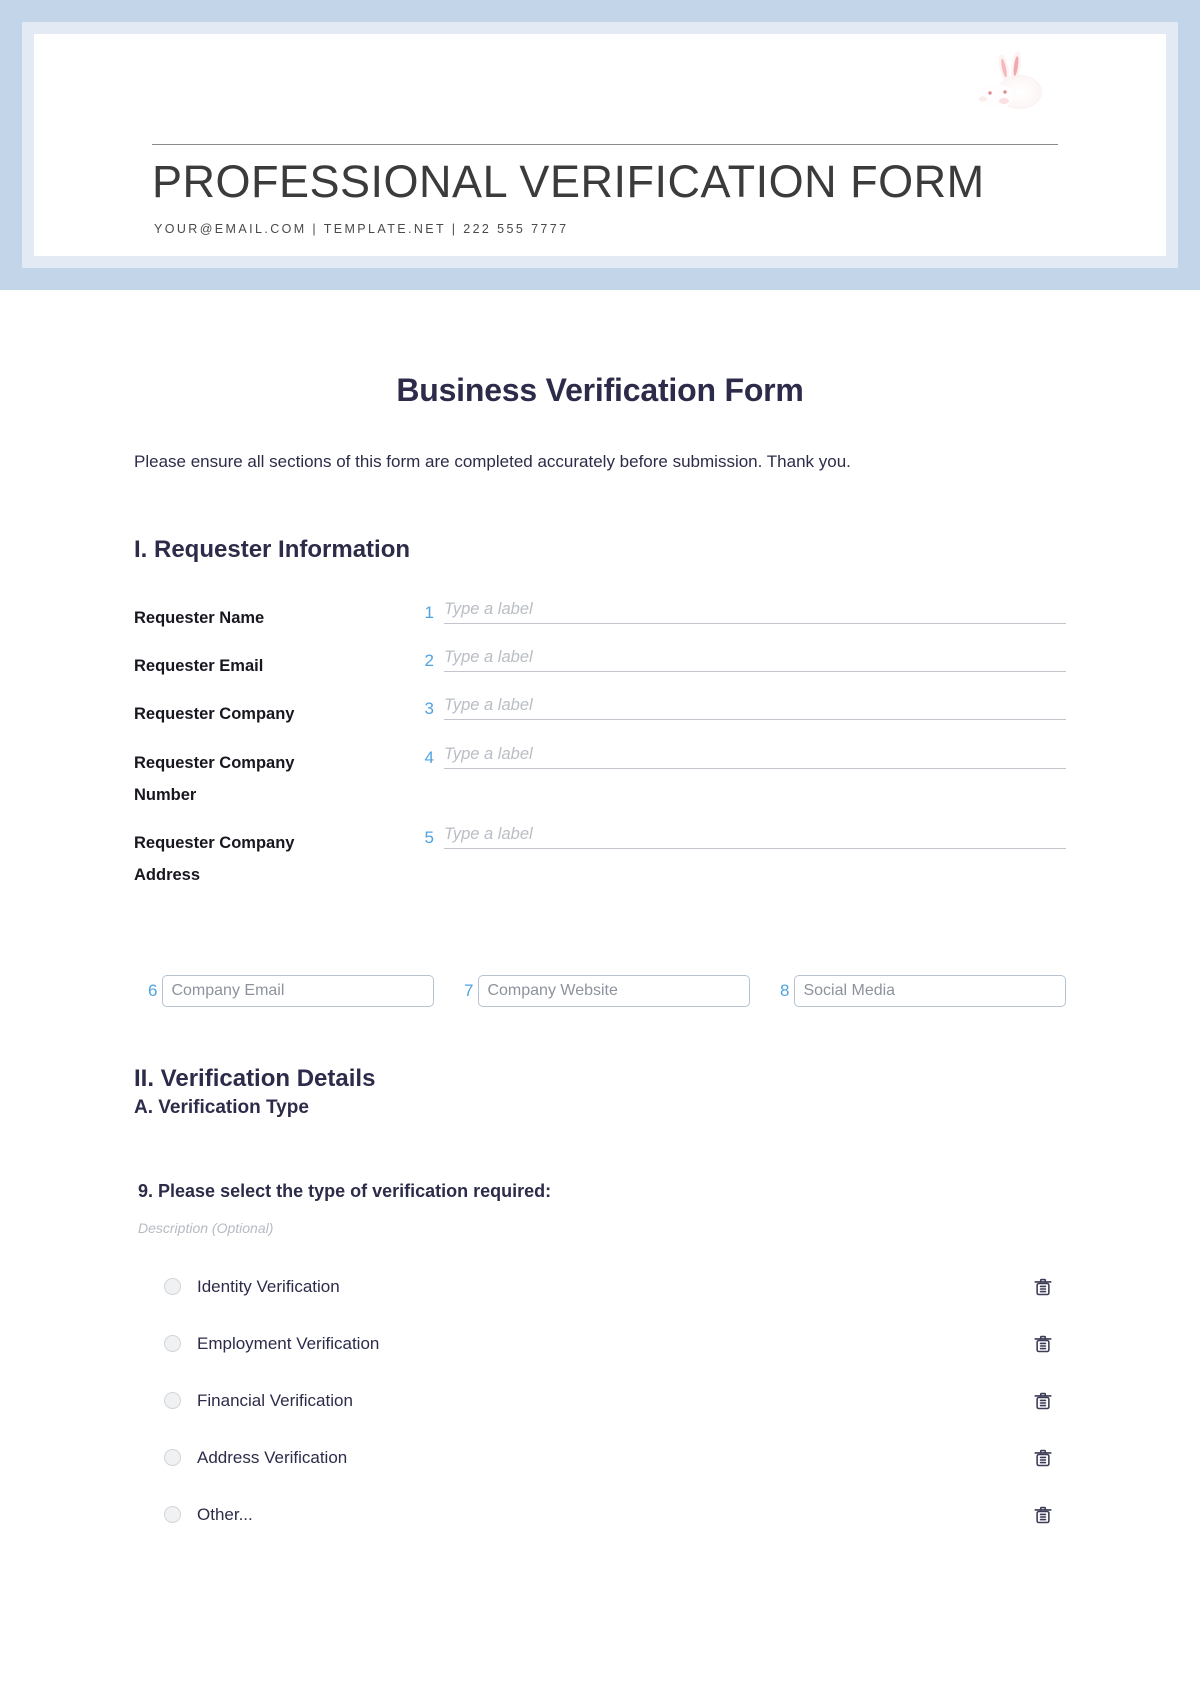 The height and width of the screenshot is (1701, 1200). What do you see at coordinates (172, 1287) in the screenshot?
I see `radio-identity-verification` at bounding box center [172, 1287].